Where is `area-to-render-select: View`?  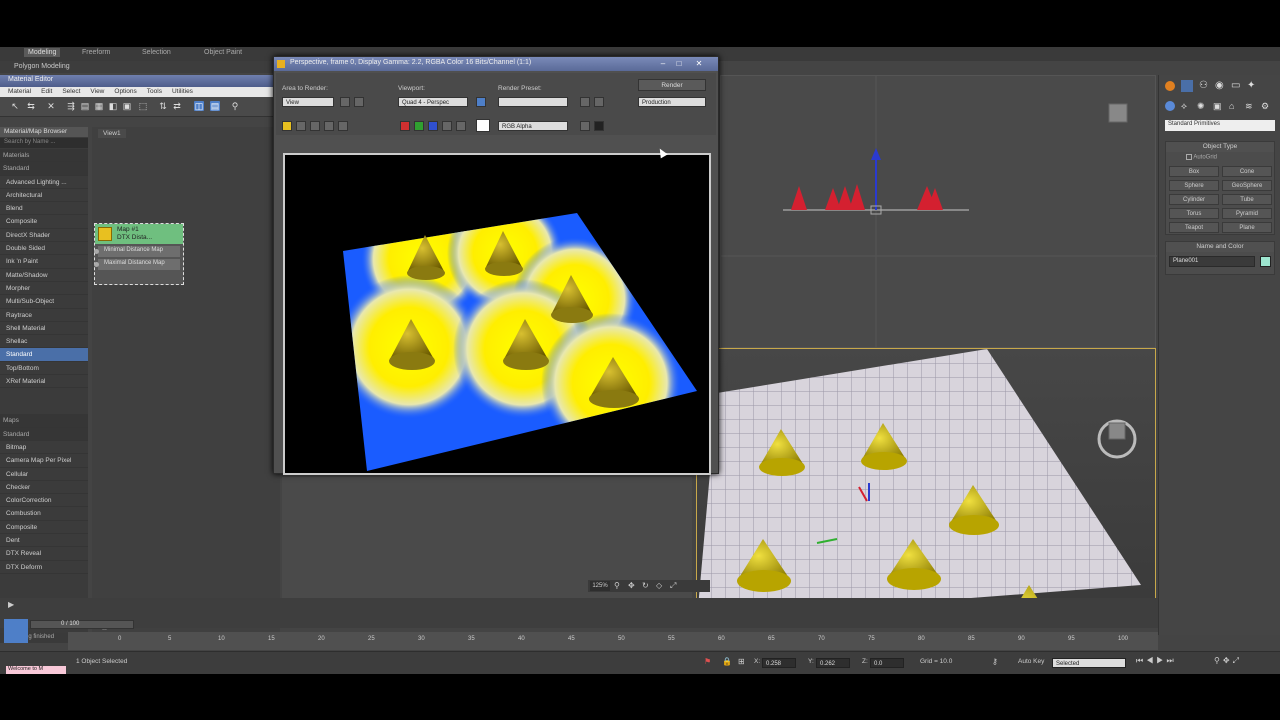
area-to-render-select: View is located at coordinates (308, 102).